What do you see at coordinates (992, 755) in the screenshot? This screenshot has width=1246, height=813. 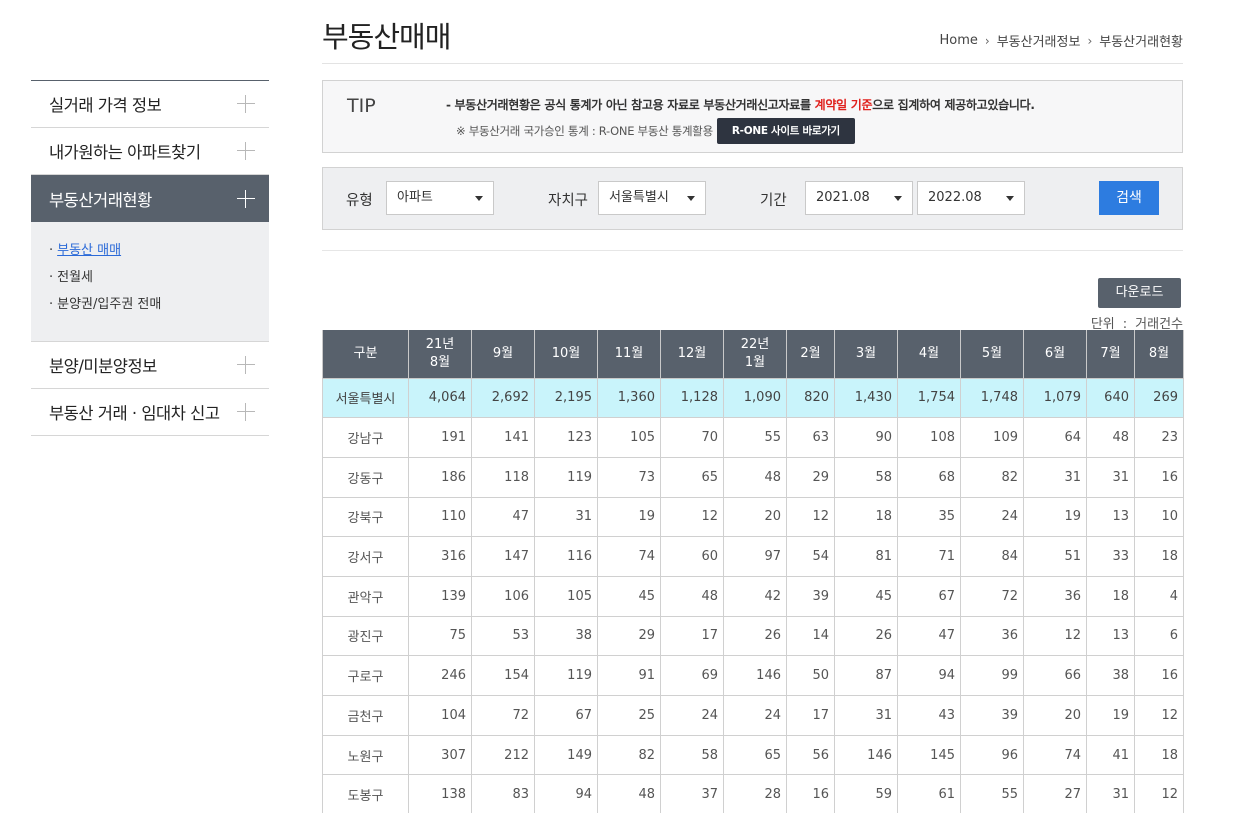 I see `table-cell-count: 96` at bounding box center [992, 755].